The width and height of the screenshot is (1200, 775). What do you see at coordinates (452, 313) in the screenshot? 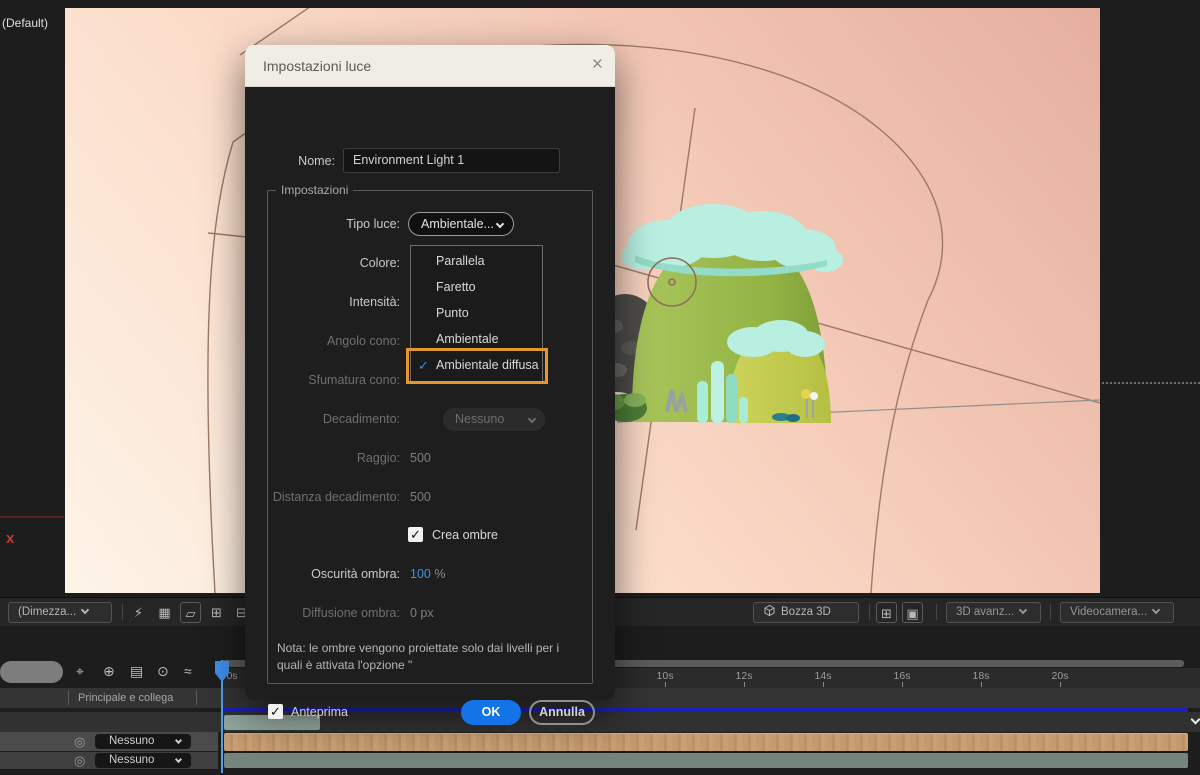
I see `menu-item-punto: Punto` at bounding box center [452, 313].